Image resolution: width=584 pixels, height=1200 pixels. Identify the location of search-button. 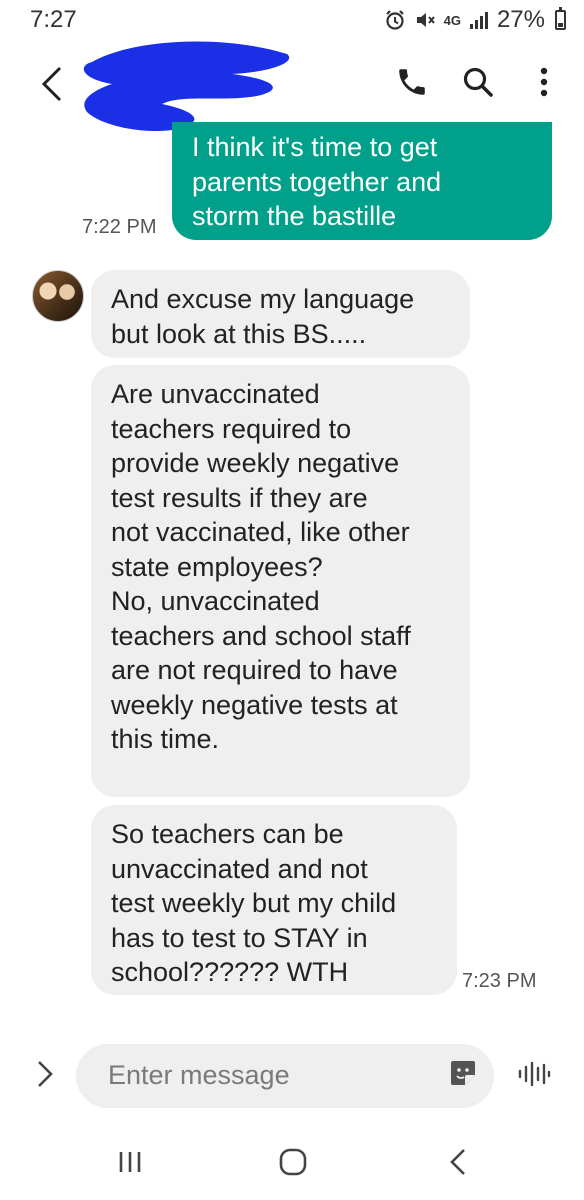
(478, 84).